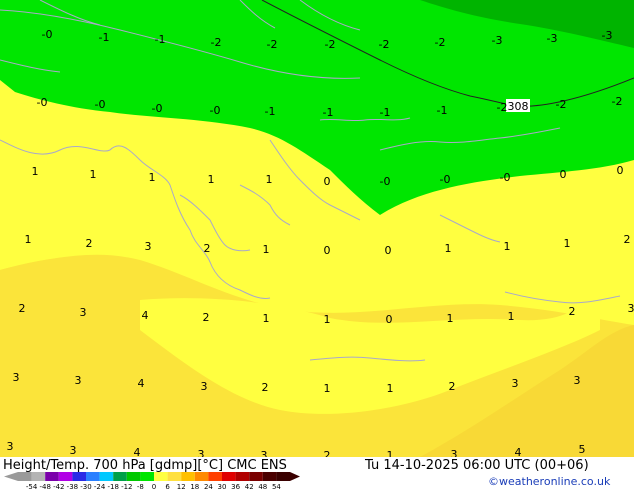  What do you see at coordinates (72, 486) in the screenshot?
I see `color-scale-tick: -38` at bounding box center [72, 486].